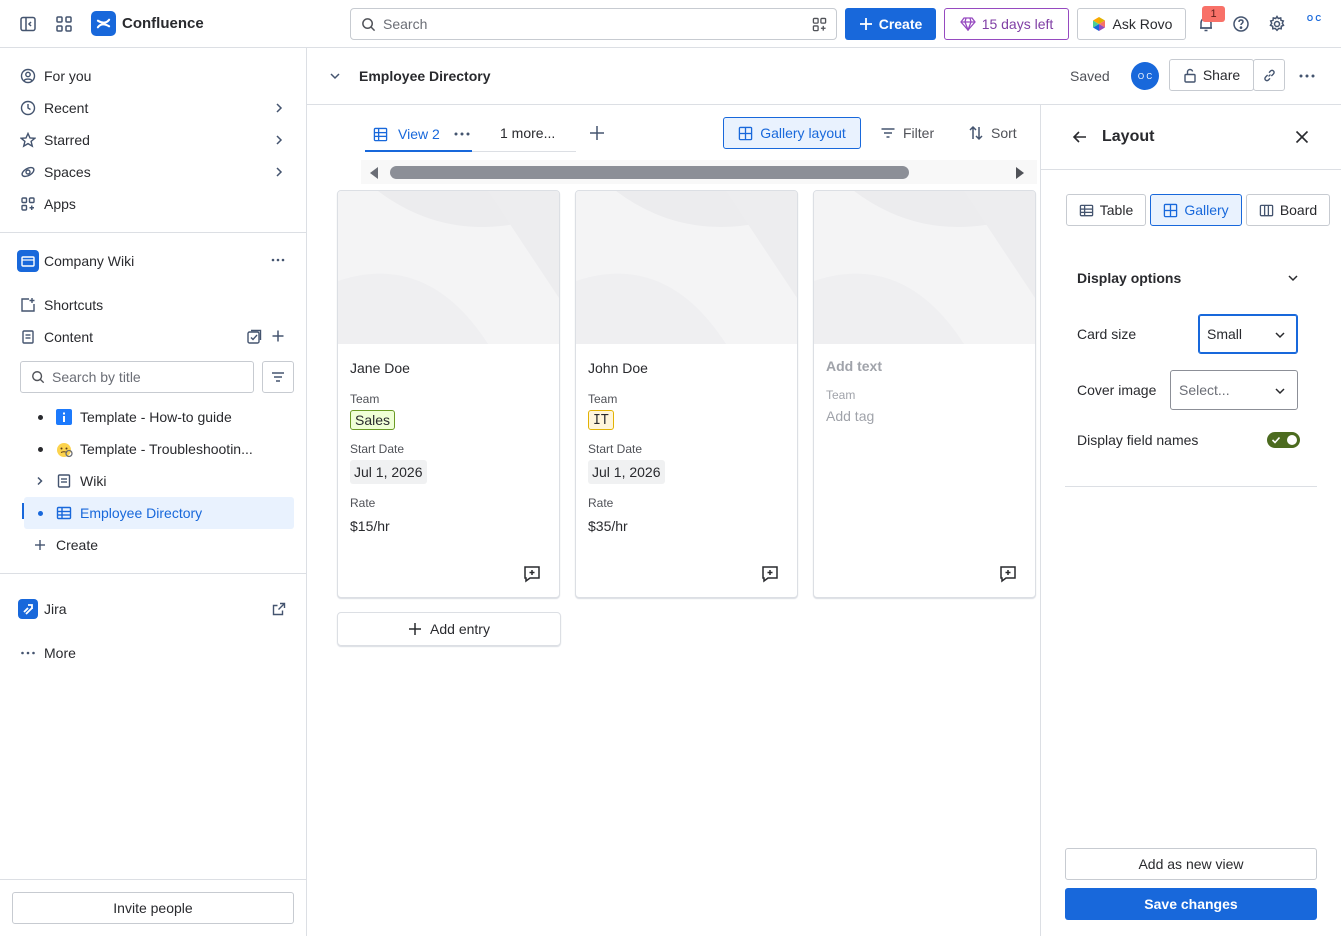 This screenshot has width=1341, height=936. What do you see at coordinates (1191, 864) in the screenshot?
I see `add-as-new-view-button: Add as new view` at bounding box center [1191, 864].